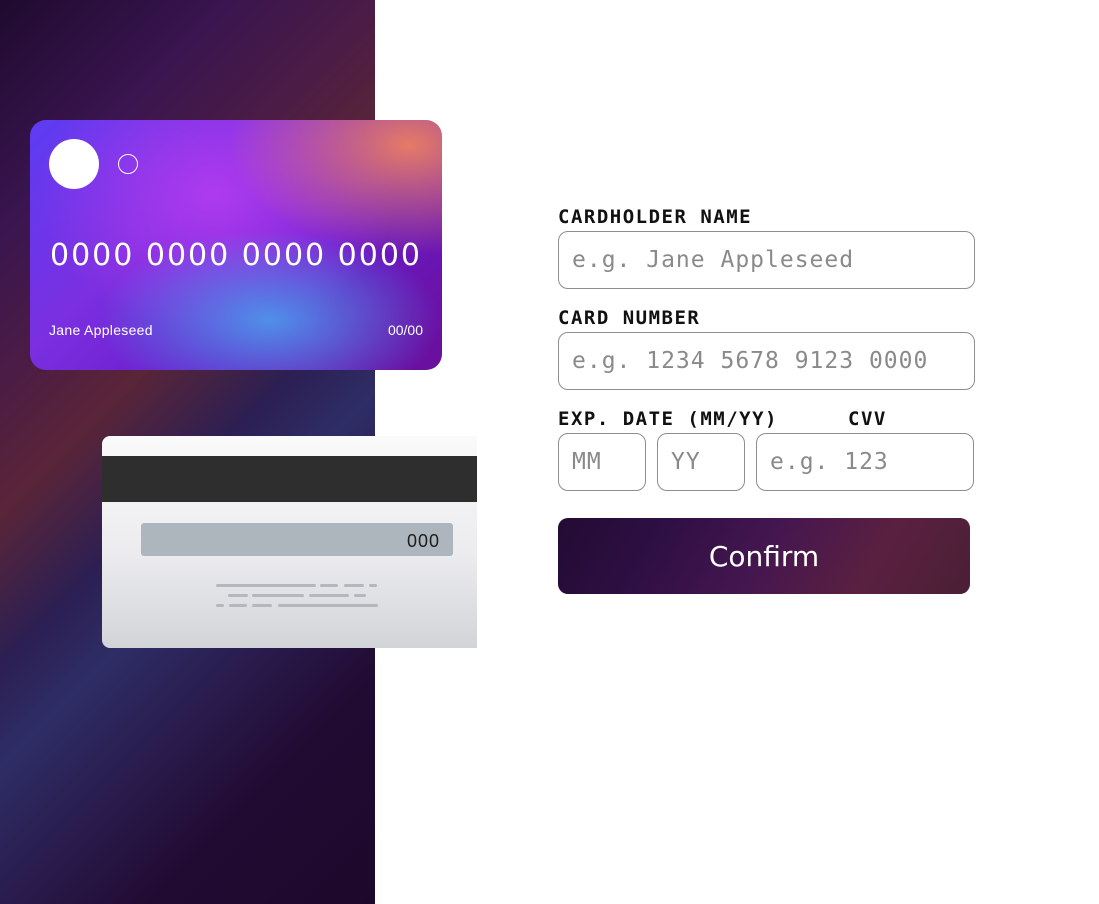 This screenshot has height=904, width=1099. I want to click on exp-year-input, so click(701, 462).